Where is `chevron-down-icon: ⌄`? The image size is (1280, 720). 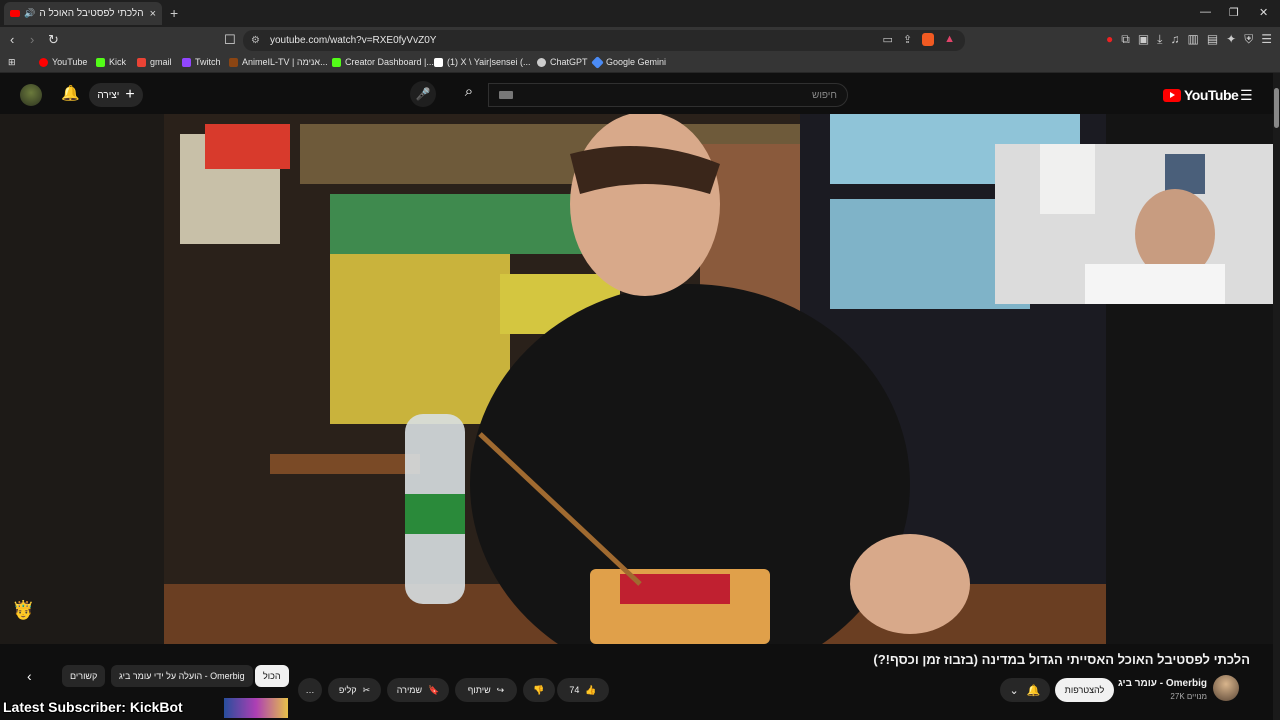
chevron-down-icon: ⌄ is located at coordinates (1014, 690).